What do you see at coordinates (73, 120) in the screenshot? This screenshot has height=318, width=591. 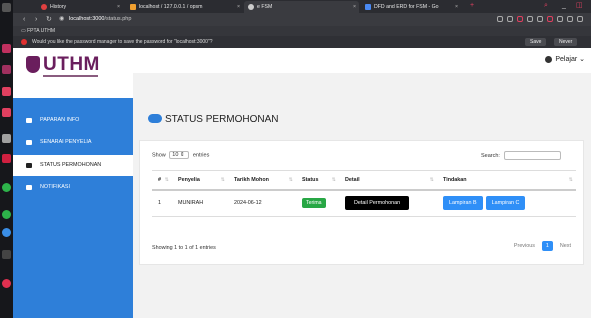 I see `sidebar-item-paparan-info: PAPARAN INFO` at bounding box center [73, 120].